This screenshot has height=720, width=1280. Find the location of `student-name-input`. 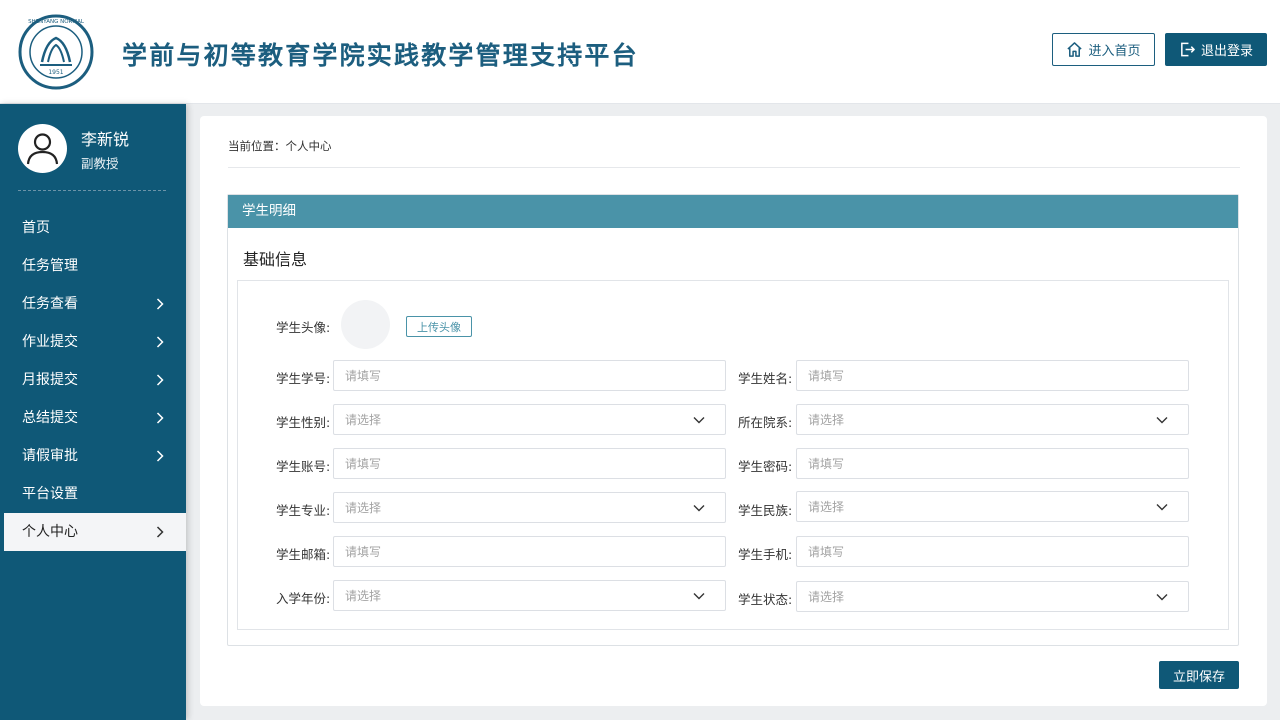

student-name-input is located at coordinates (992, 375).